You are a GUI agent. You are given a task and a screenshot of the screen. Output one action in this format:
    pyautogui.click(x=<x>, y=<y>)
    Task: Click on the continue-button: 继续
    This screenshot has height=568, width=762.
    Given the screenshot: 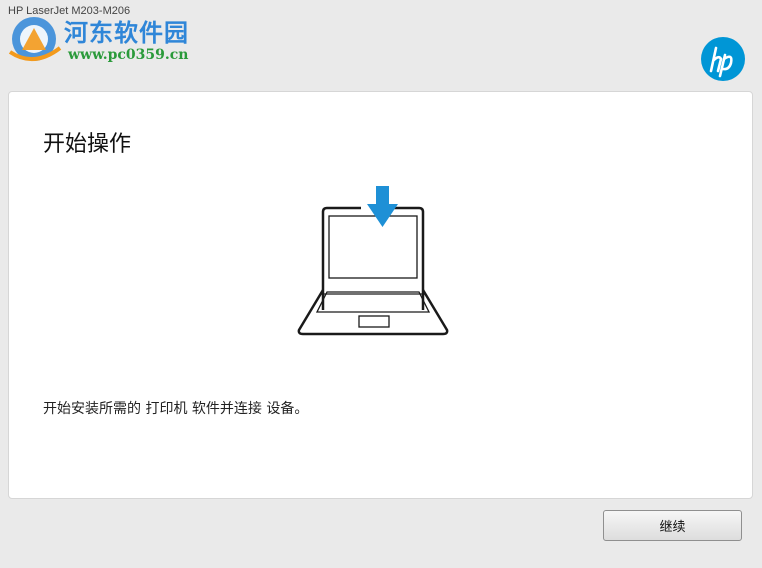 What is the action you would take?
    pyautogui.click(x=672, y=525)
    